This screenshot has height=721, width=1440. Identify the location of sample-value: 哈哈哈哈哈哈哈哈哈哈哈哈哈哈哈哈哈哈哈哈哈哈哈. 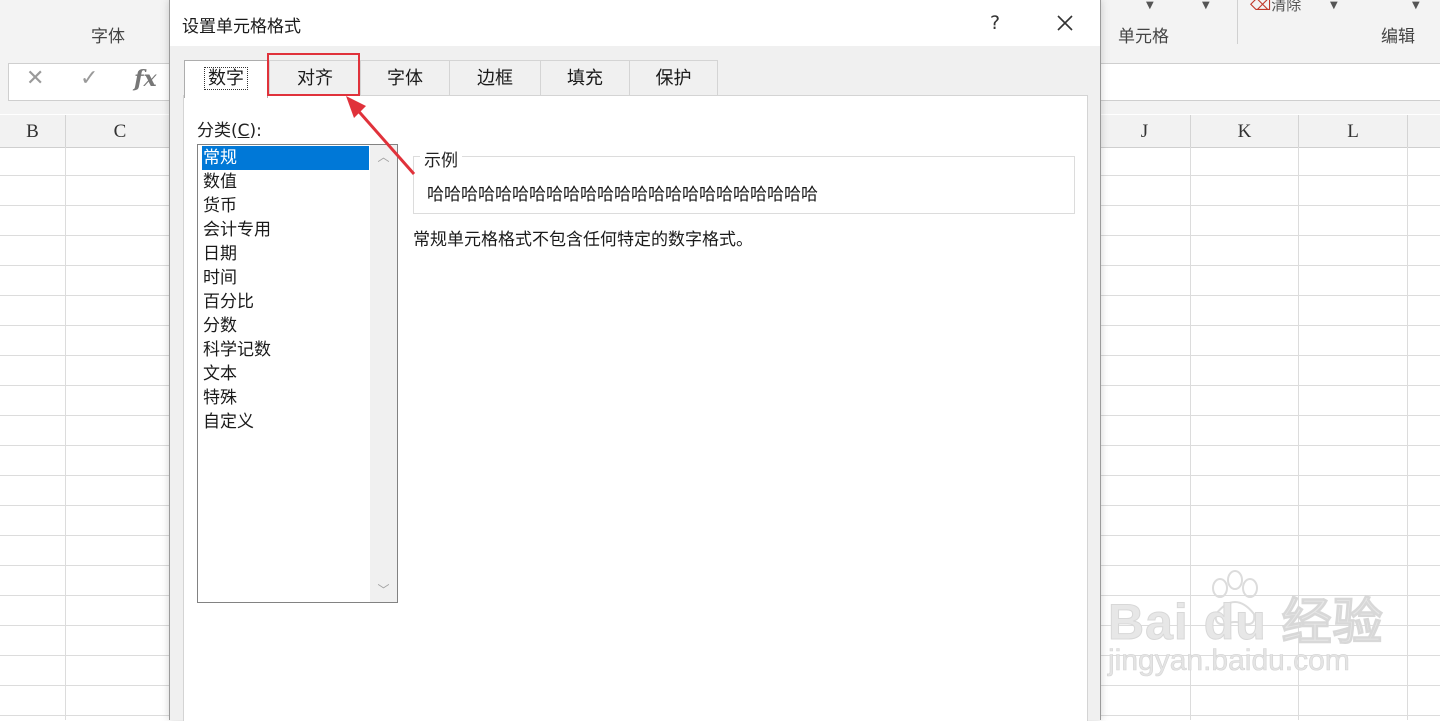
(622, 195).